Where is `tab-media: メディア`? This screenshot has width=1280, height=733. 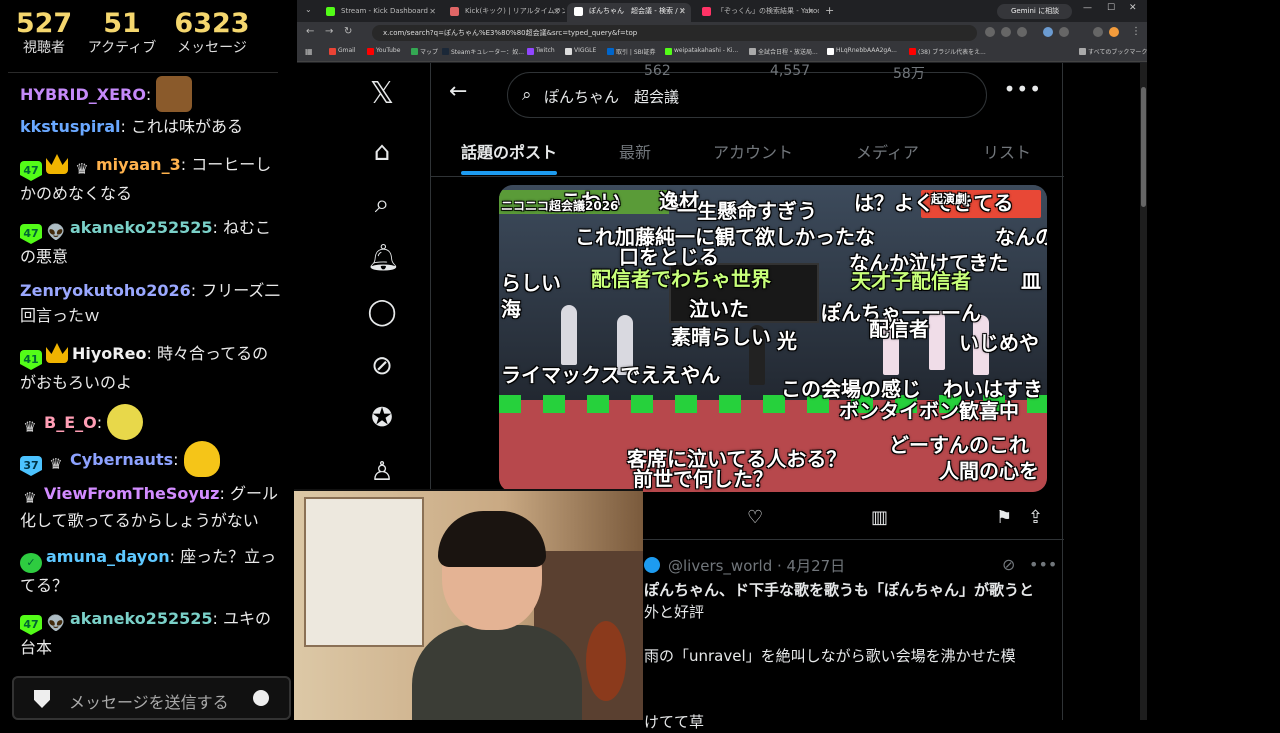
tab-media: メディア is located at coordinates (887, 151).